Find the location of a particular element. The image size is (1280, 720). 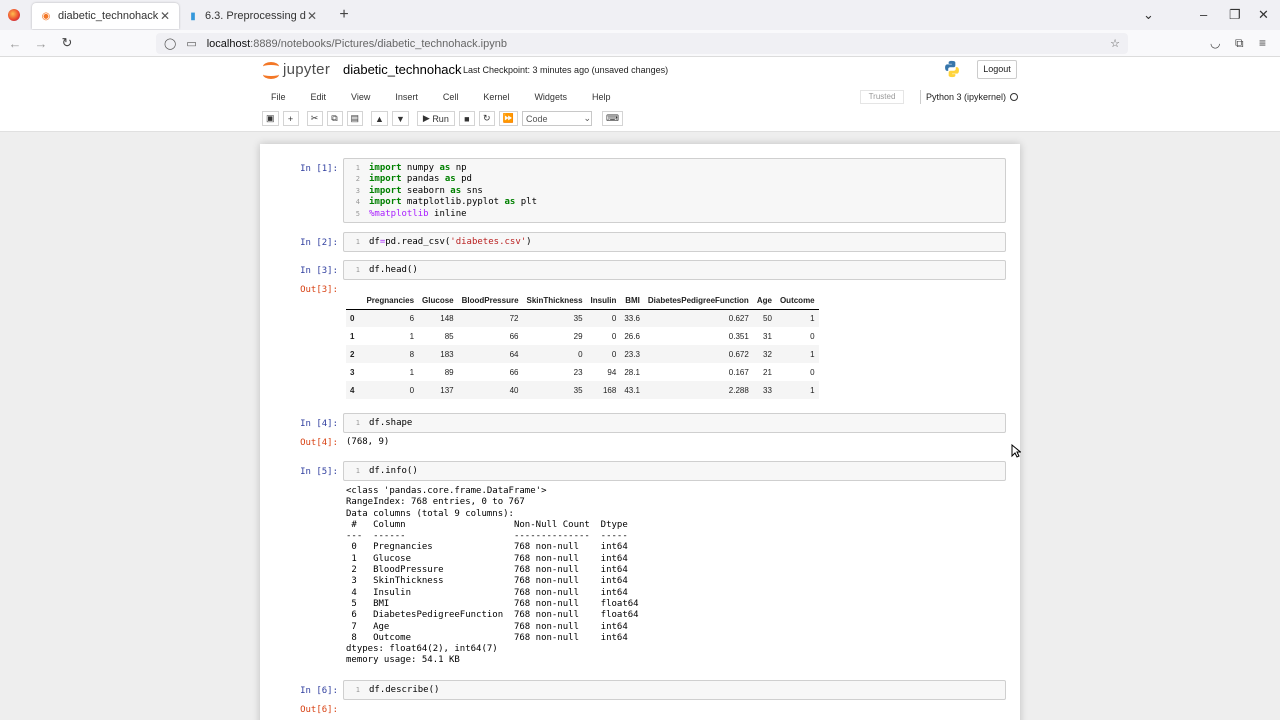

code-text: np is located at coordinates (458, 168).